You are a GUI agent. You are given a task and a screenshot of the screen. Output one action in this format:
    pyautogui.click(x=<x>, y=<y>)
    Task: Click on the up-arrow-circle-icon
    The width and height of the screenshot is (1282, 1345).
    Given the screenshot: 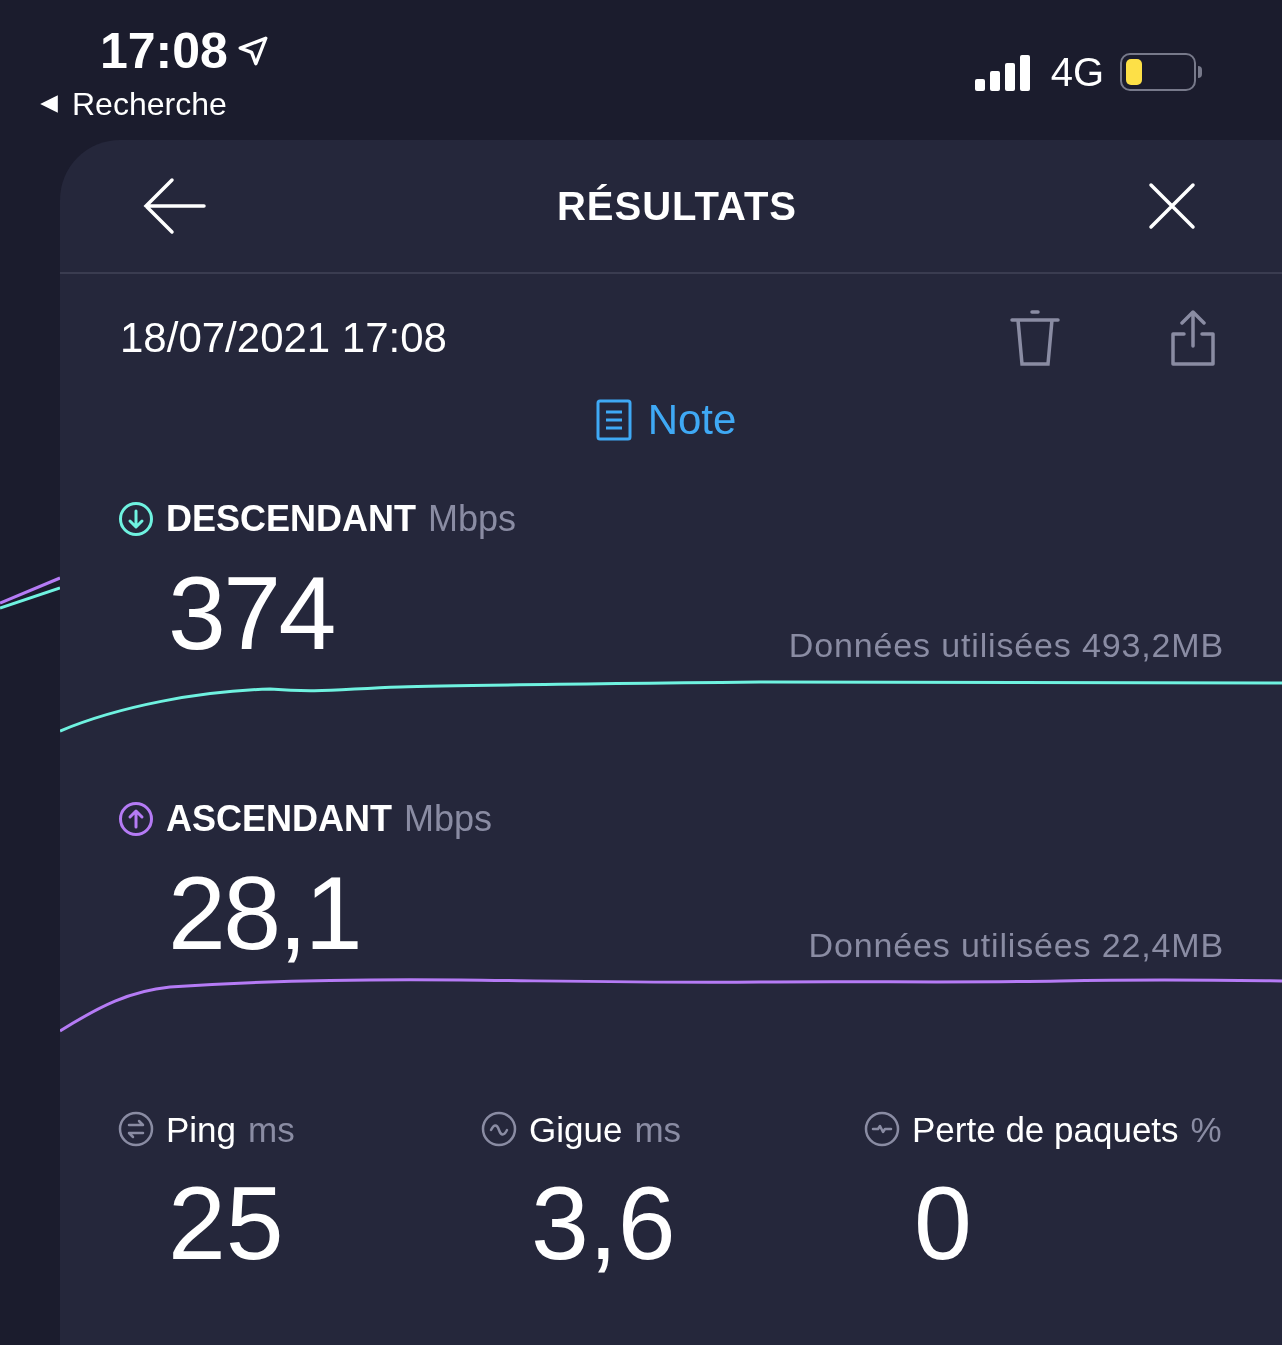 What is the action you would take?
    pyautogui.click(x=136, y=819)
    